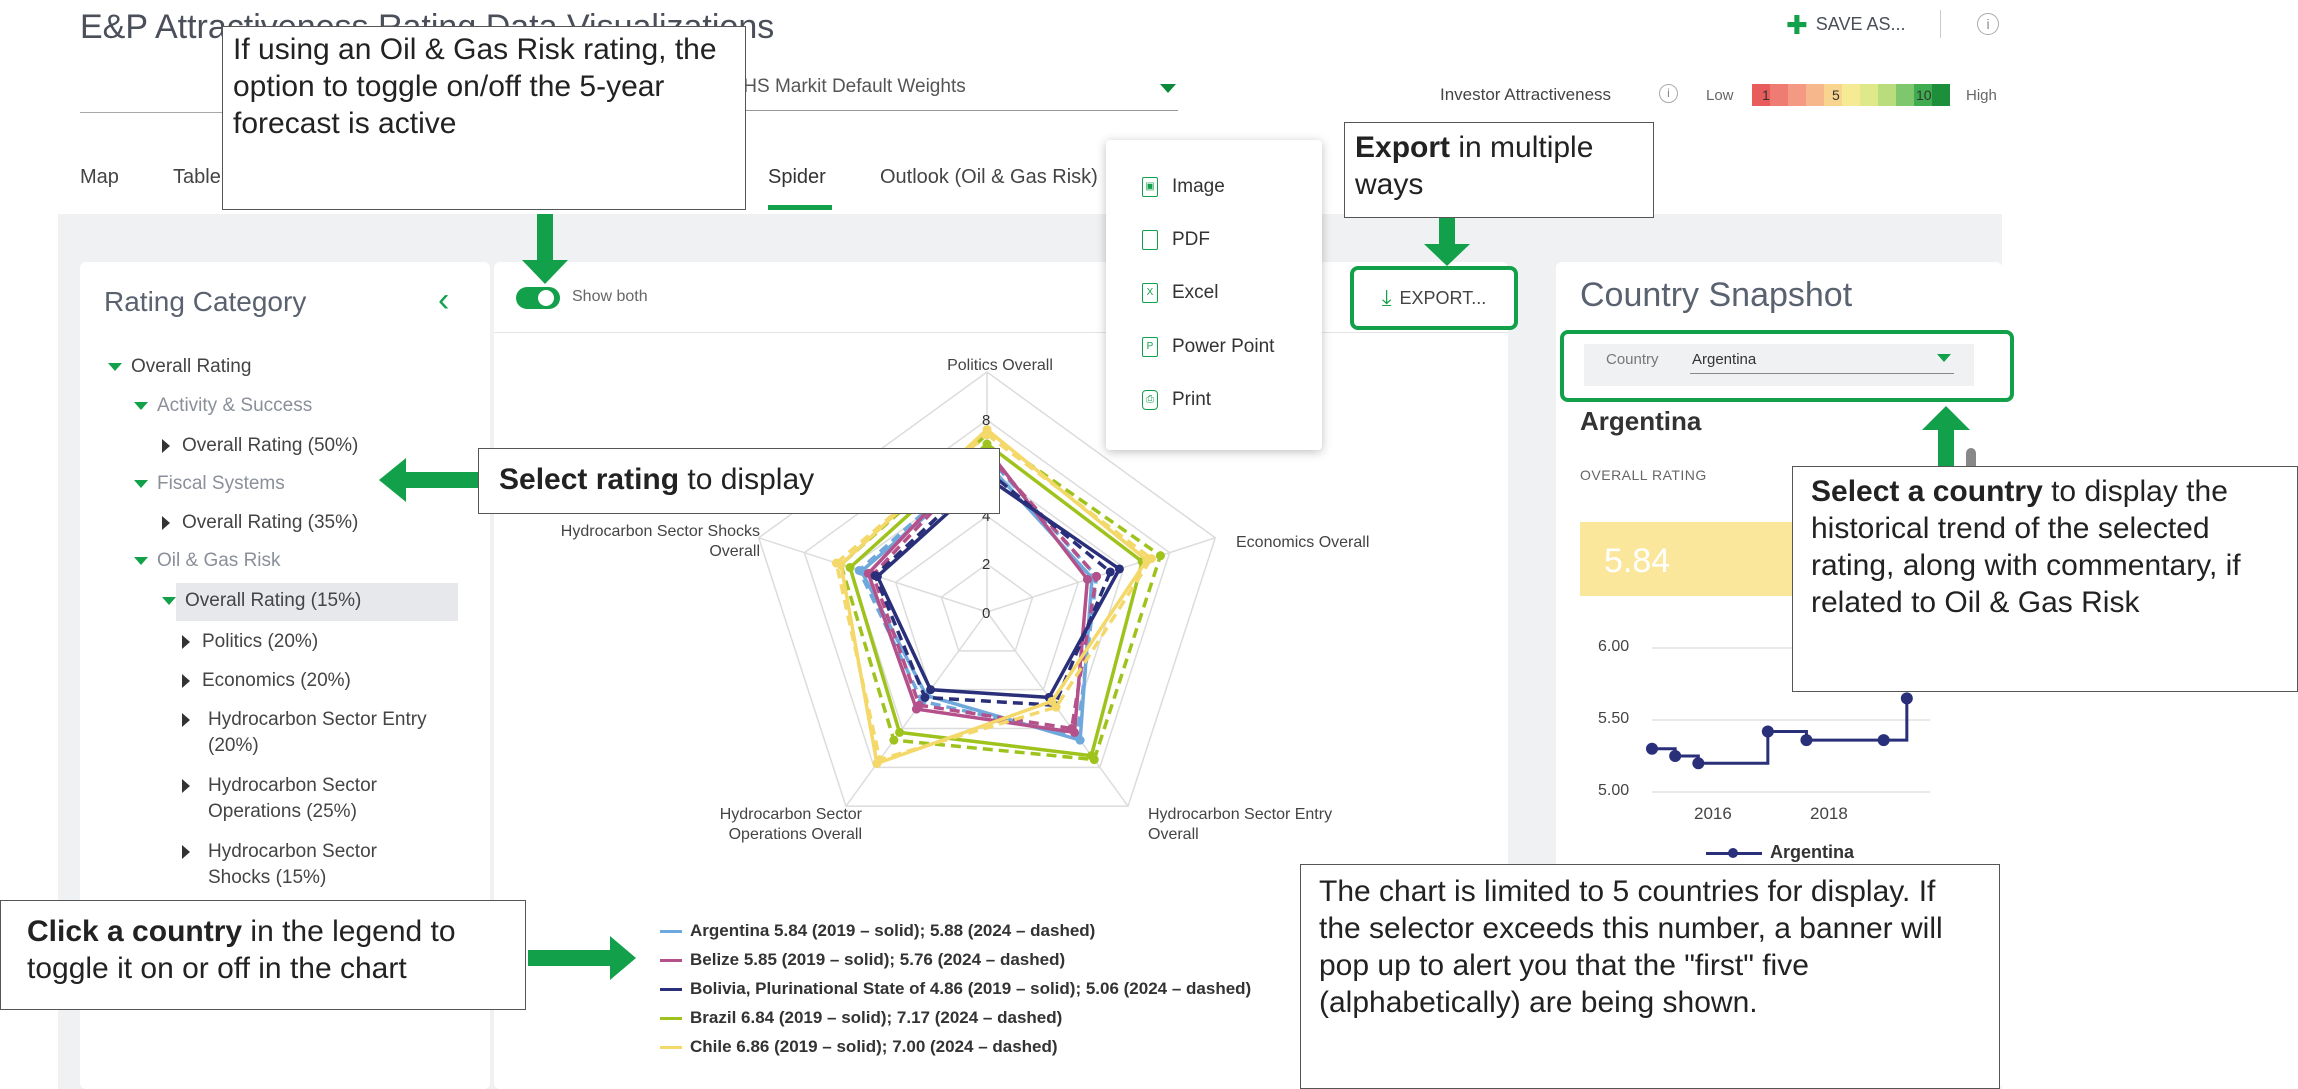 Image resolution: width=2298 pixels, height=1089 pixels. I want to click on callout-select-rating: Select rating to display, so click(739, 481).